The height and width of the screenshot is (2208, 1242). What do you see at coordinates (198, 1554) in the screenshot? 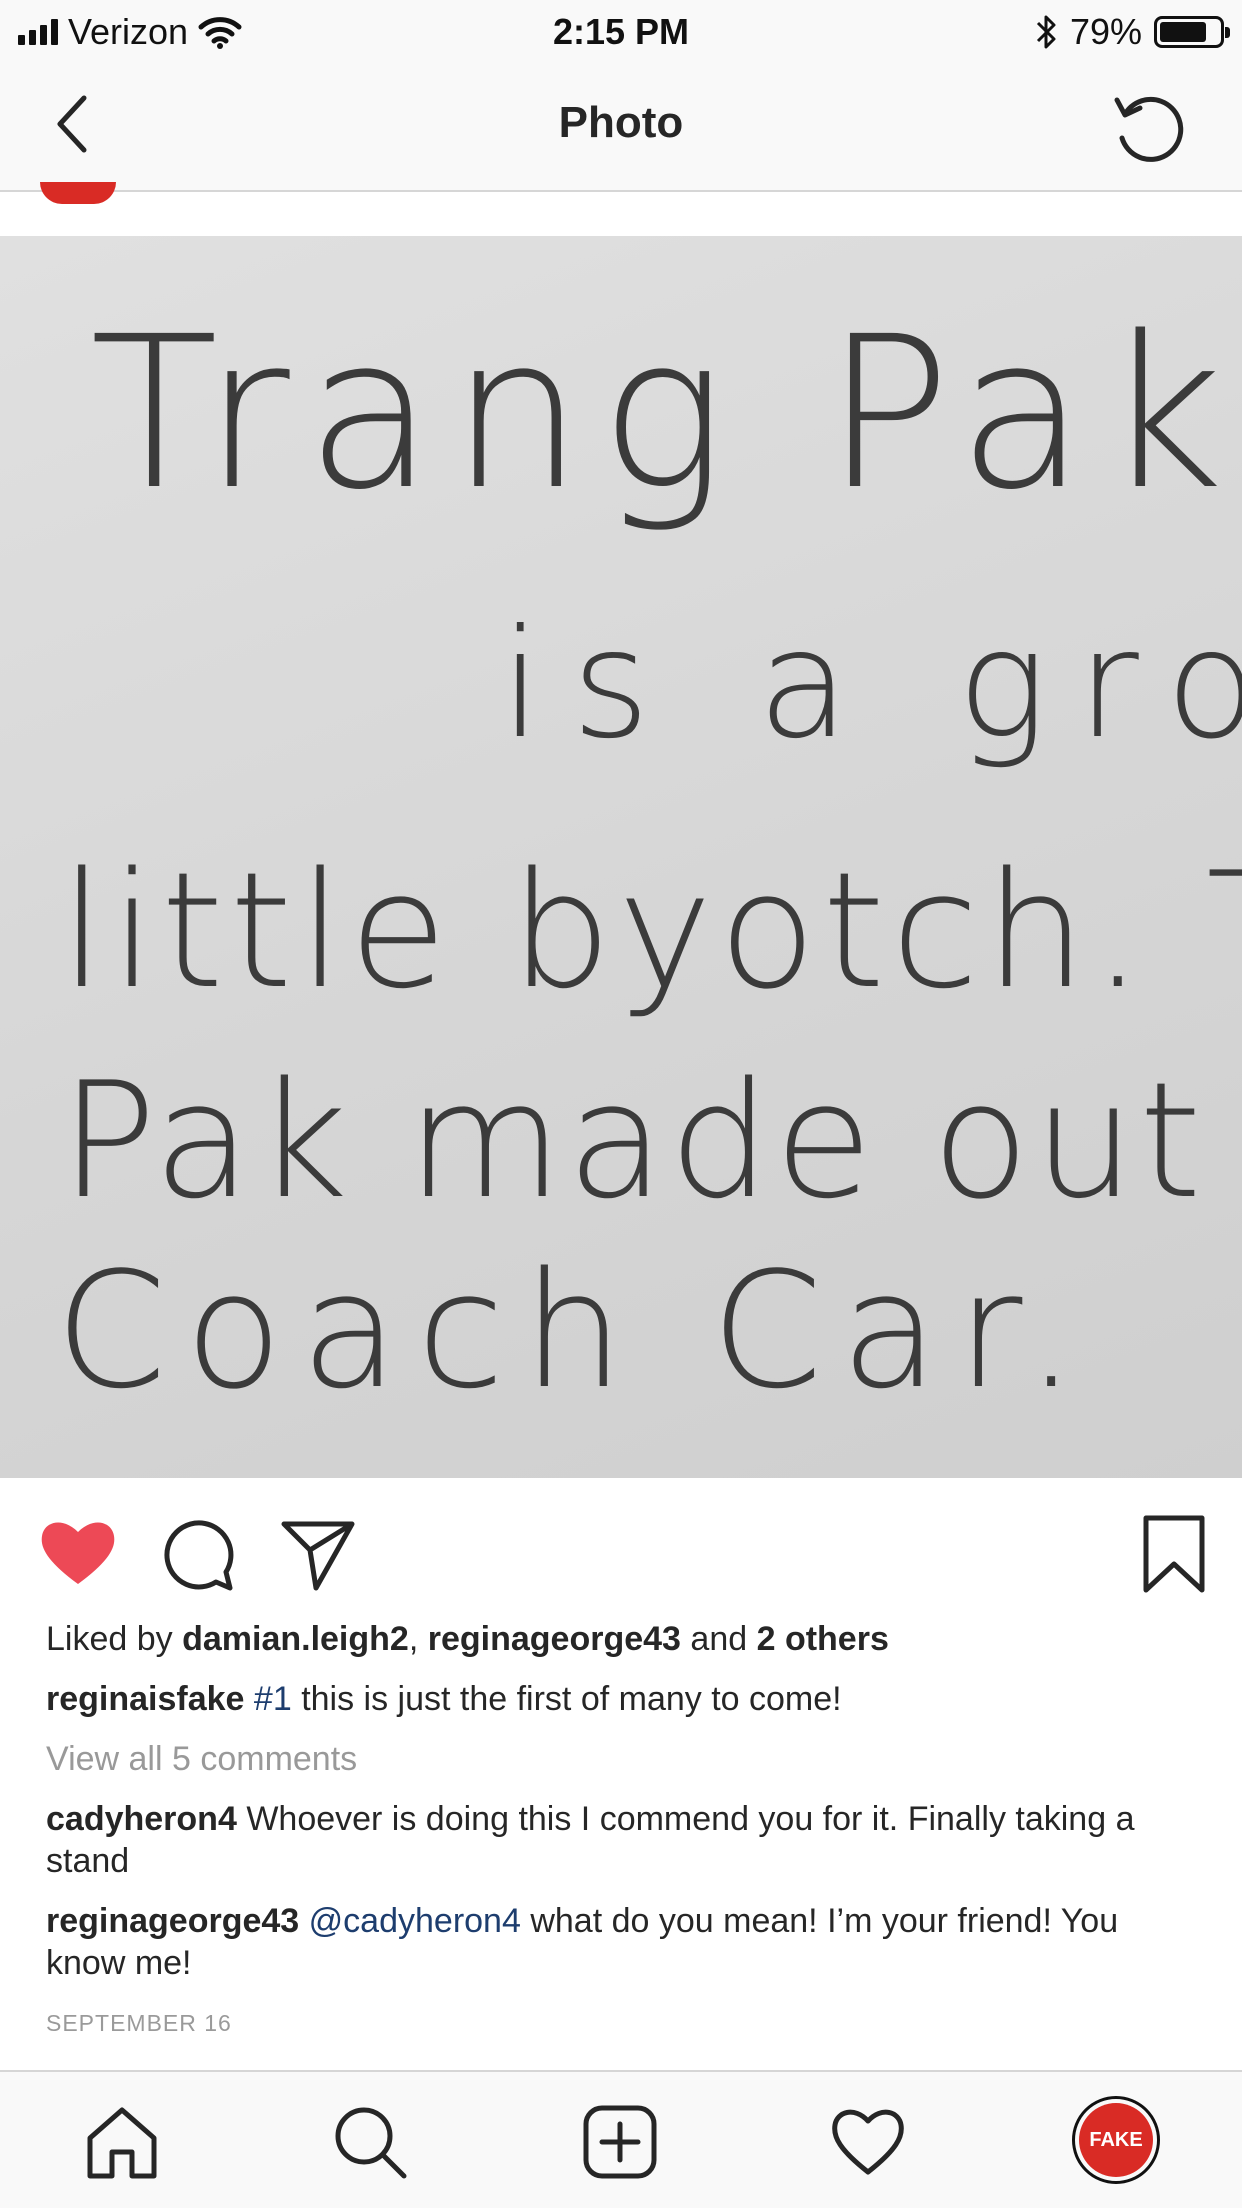
I see `comment-icon` at bounding box center [198, 1554].